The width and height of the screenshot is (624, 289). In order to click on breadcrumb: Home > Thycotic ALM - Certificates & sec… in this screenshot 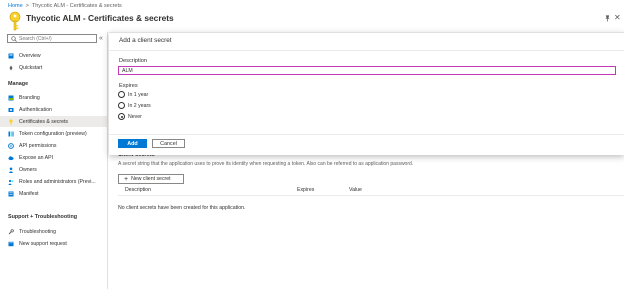, I will do `click(65, 6)`.